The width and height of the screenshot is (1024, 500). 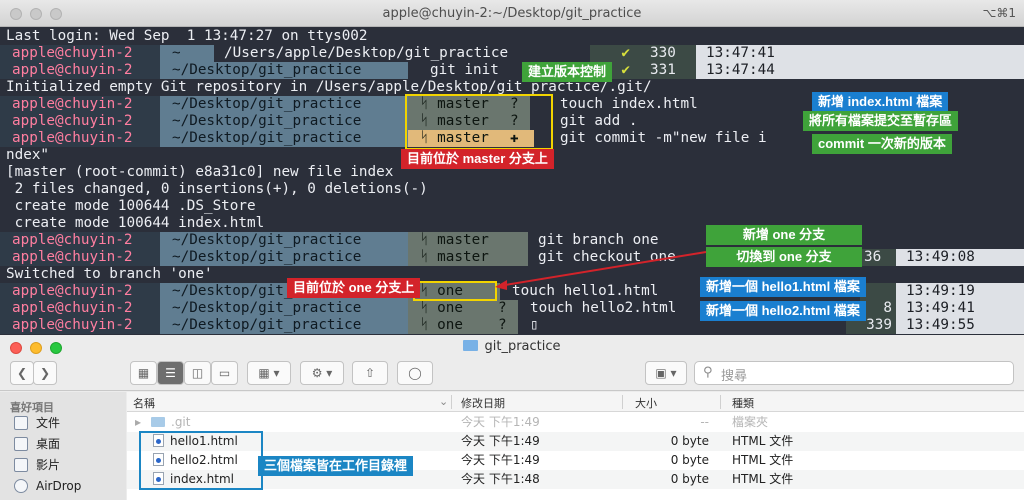 I want to click on share-icon: ⇧, so click(x=370, y=373).